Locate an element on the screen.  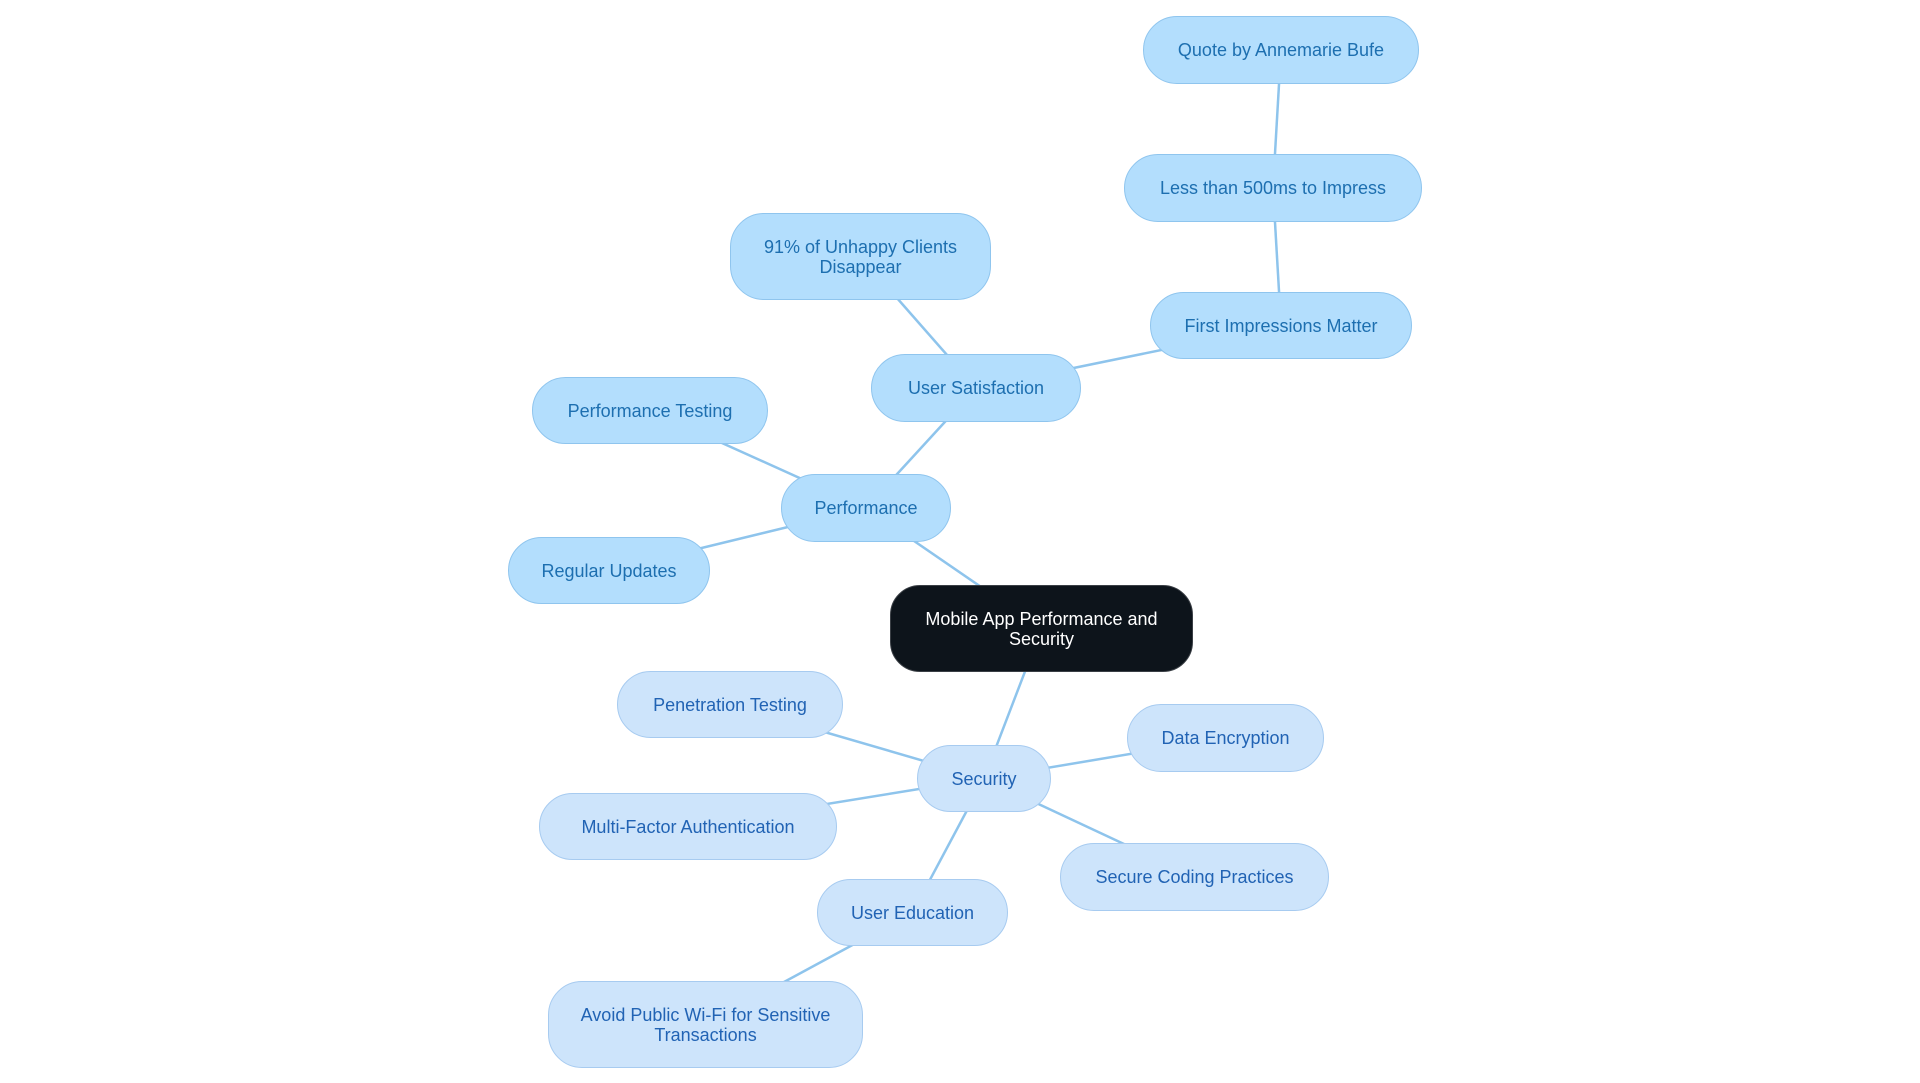
node-label: Penetration Testing is located at coordinates (730, 704).